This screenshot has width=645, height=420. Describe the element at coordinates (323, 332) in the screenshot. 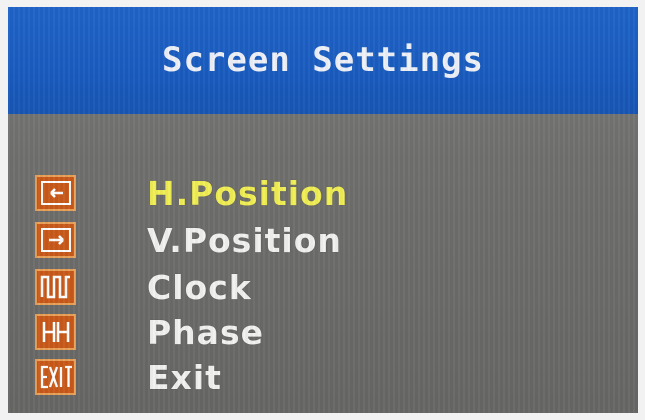

I see `menu-item-phase: Phase` at that location.